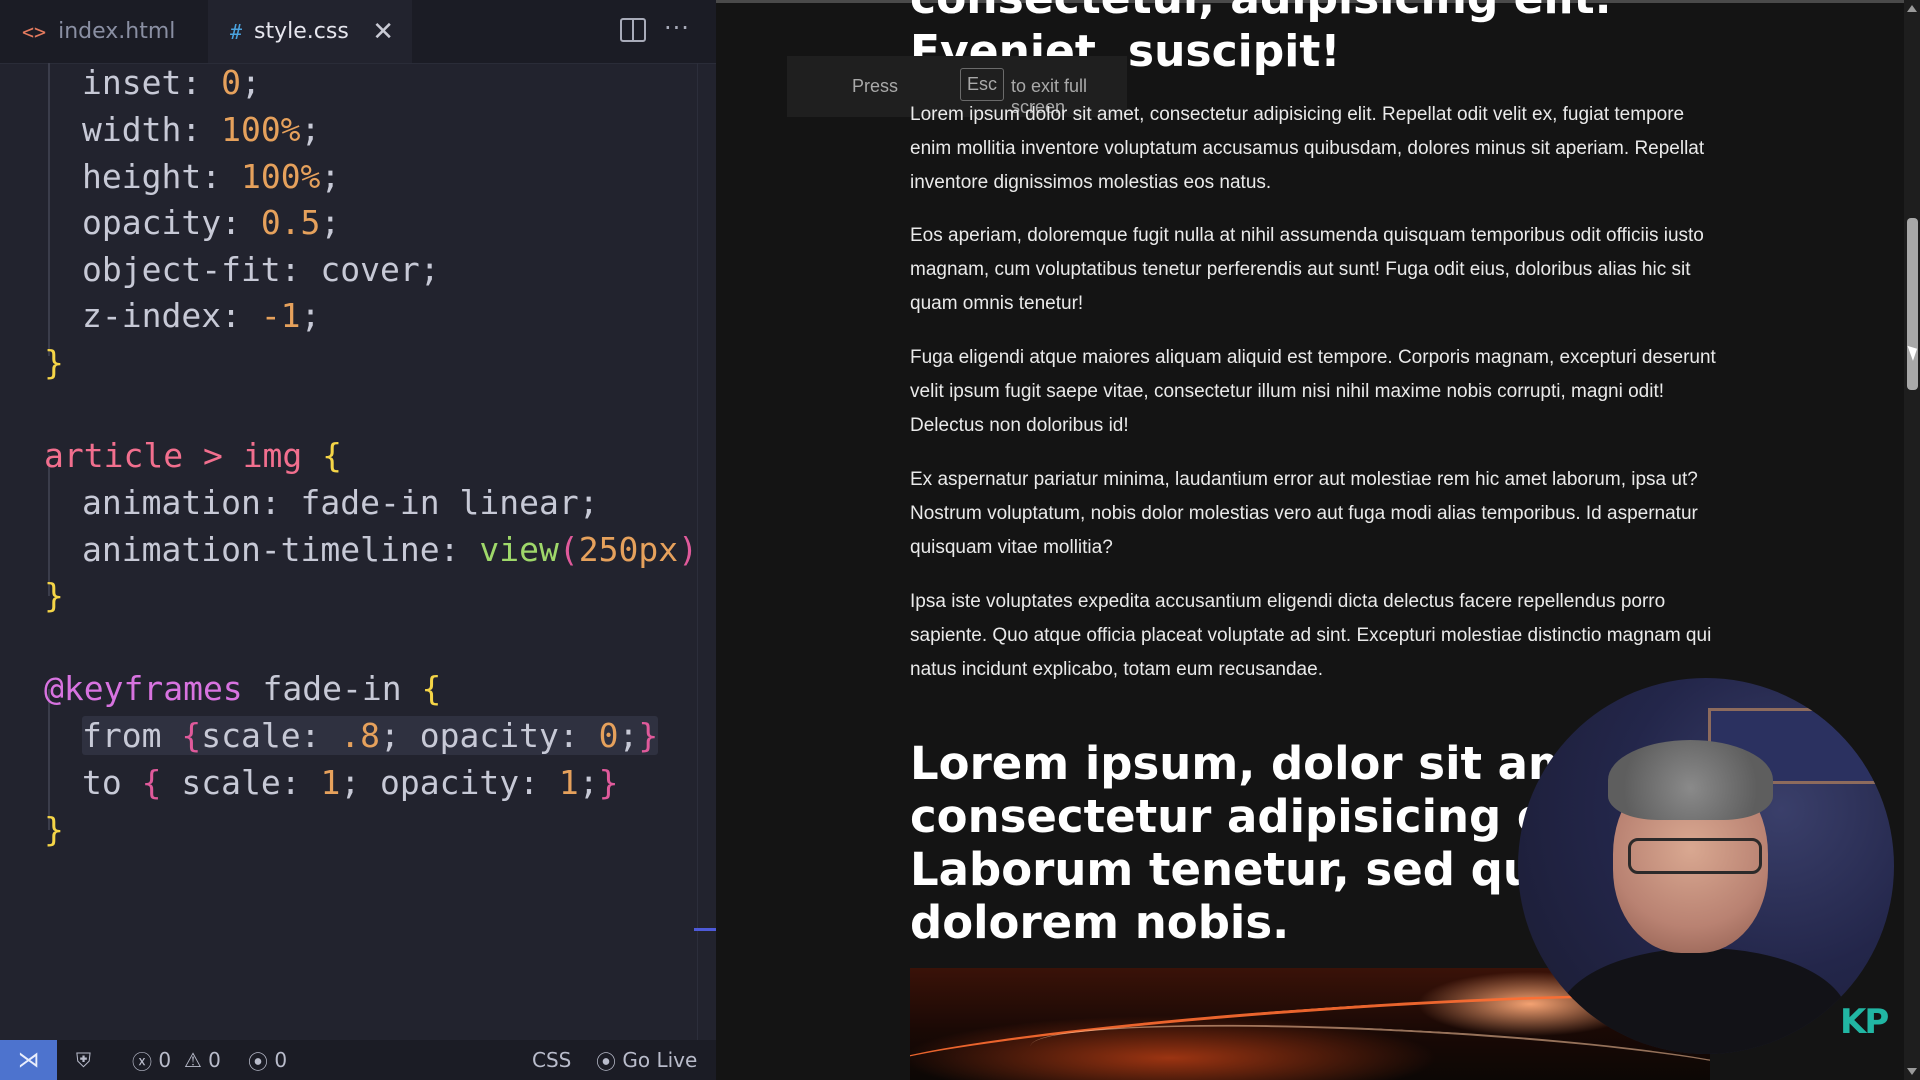  Describe the element at coordinates (340, 502) in the screenshot. I see `code-line: animation: fade-in linear;` at that location.